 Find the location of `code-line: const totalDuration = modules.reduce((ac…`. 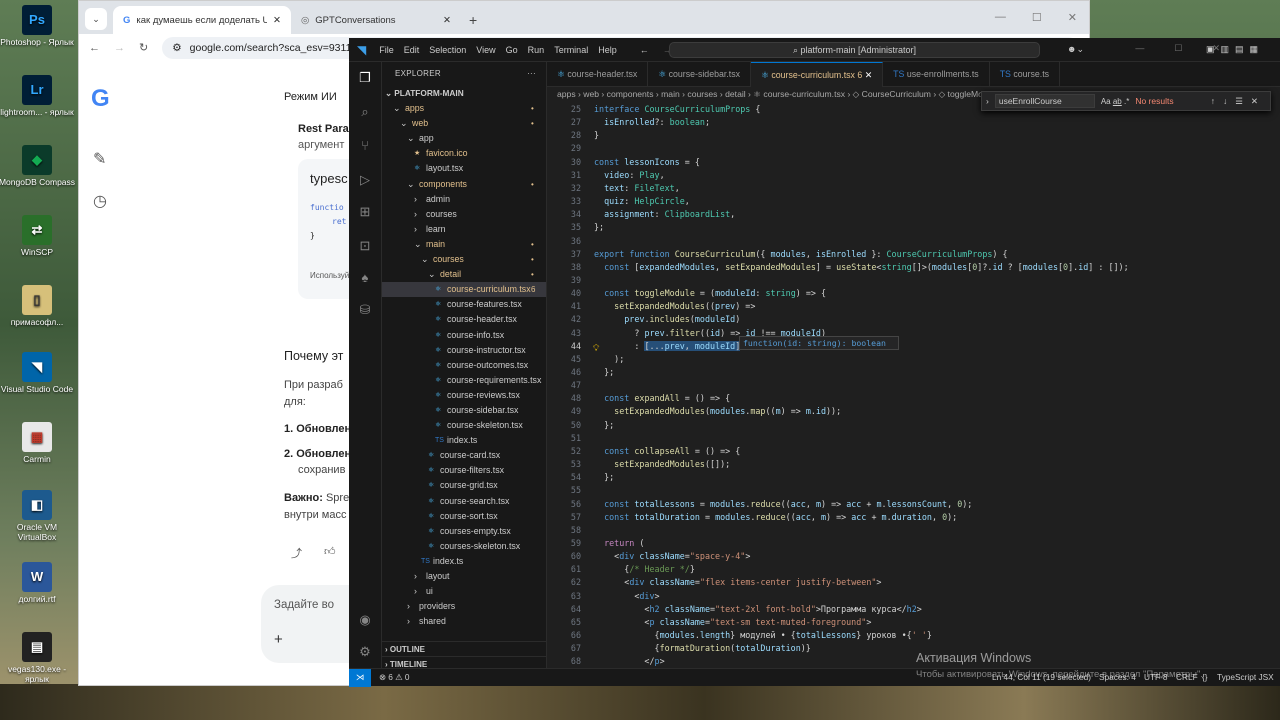

code-line: const totalDuration = modules.reduce((ac… is located at coordinates (775, 517).